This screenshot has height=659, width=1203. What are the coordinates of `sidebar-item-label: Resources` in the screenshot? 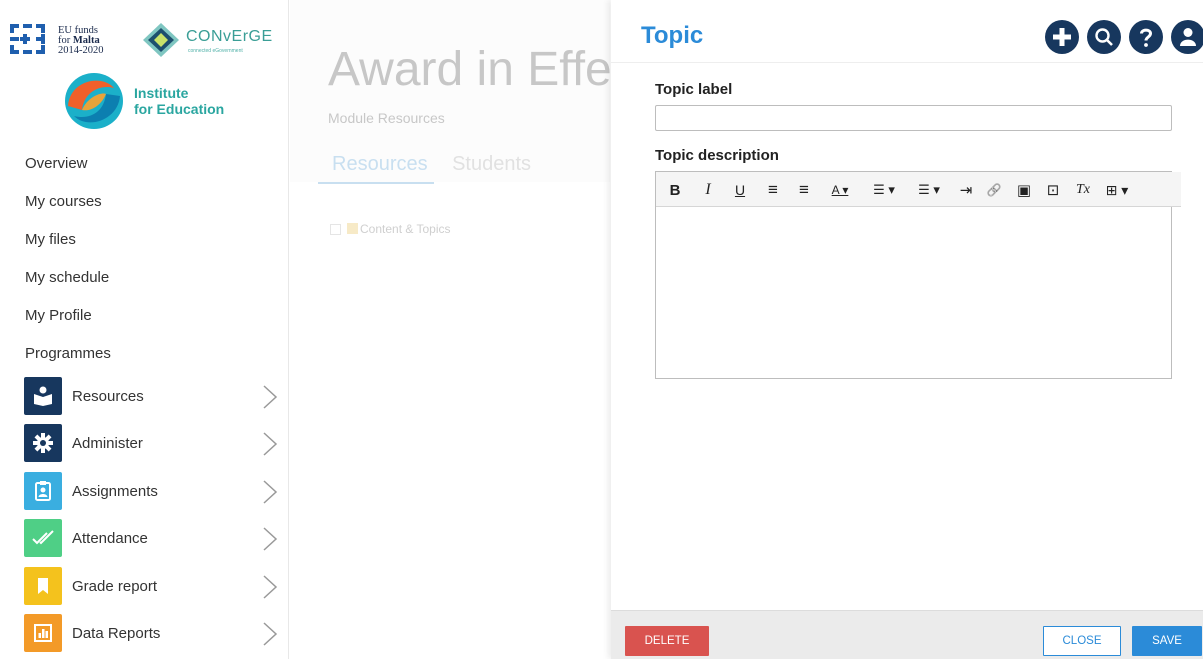 It's located at (108, 396).